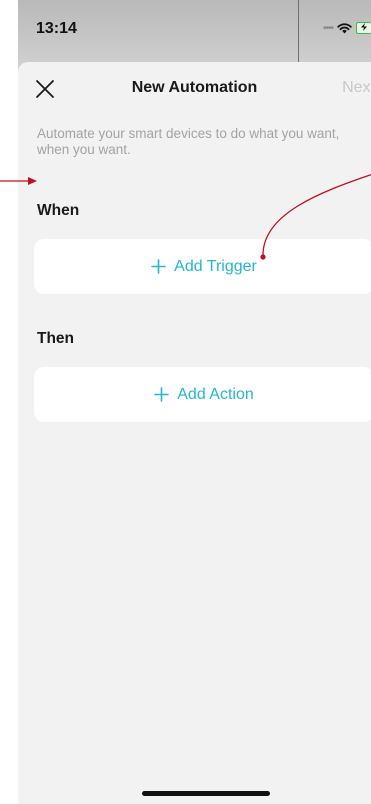 The image size is (371, 804). What do you see at coordinates (215, 394) in the screenshot?
I see `add-action-label: Add Action` at bounding box center [215, 394].